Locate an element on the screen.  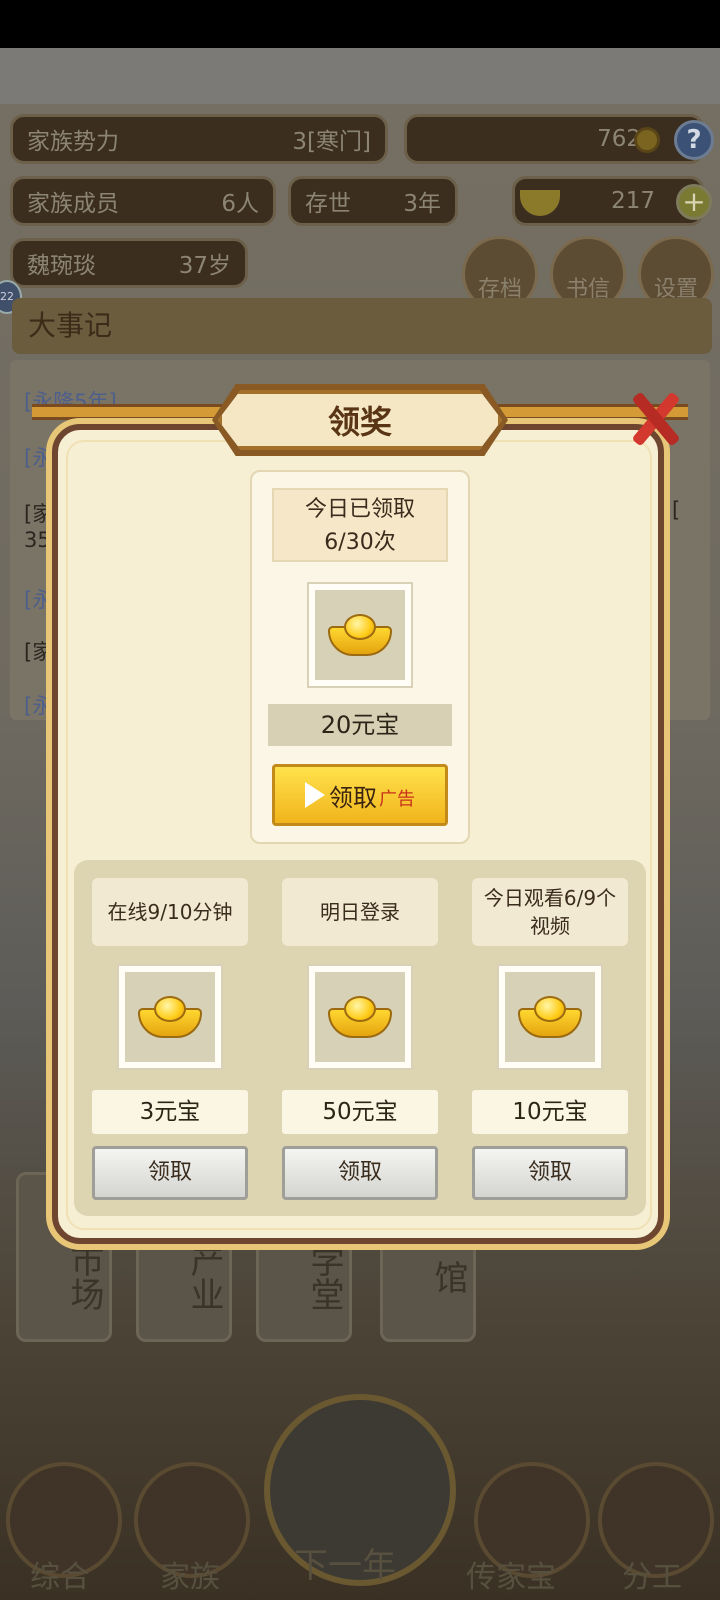
task-video-label: 今日观看6/9个视频 is located at coordinates (550, 912).